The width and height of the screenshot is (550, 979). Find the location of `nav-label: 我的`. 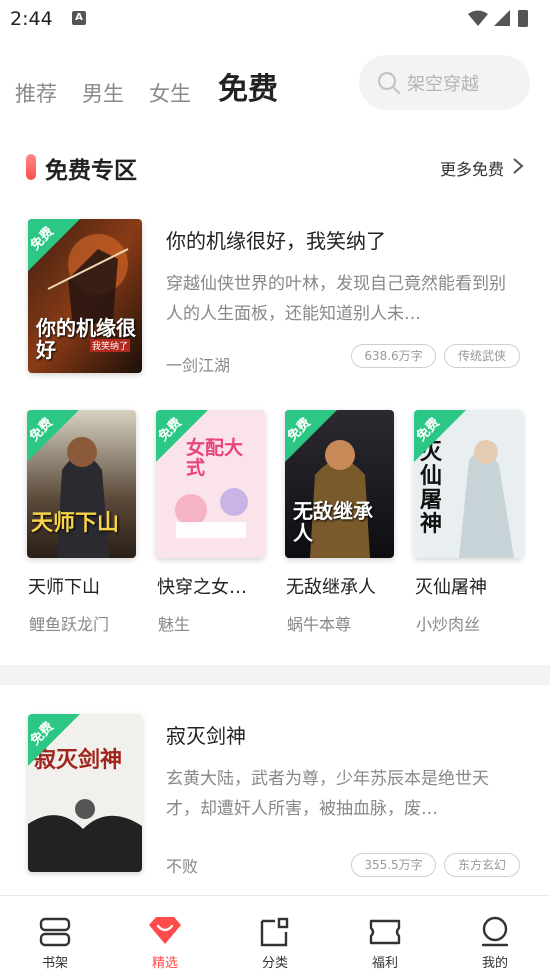

nav-label: 我的 is located at coordinates (494, 963).